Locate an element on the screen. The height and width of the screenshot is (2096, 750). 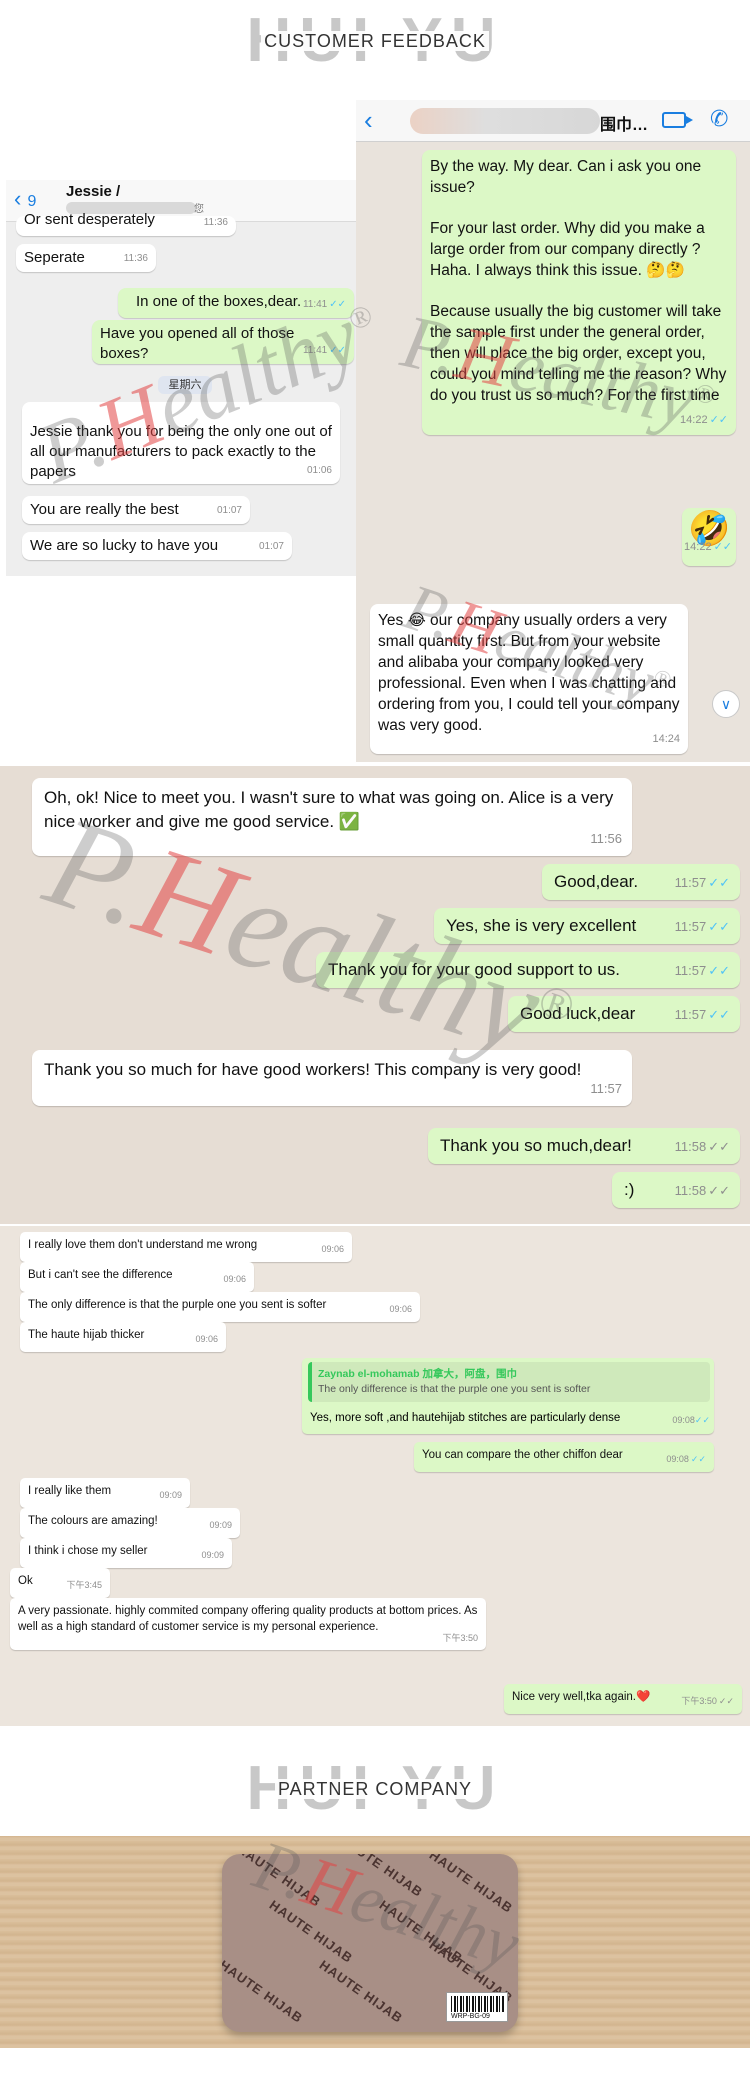
message-bubble: In one of the boxes,dear. 11:41 ✓✓ is located at coordinates (236, 303).